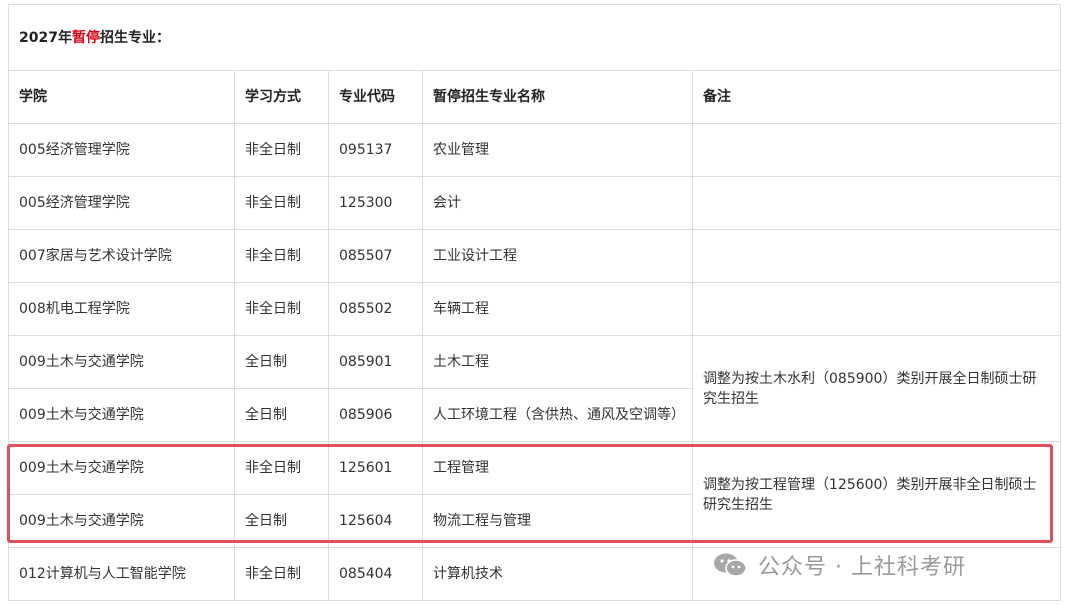 This screenshot has height=605, width=1065. I want to click on header-major-name: 暂停招生专业名称, so click(557, 97).